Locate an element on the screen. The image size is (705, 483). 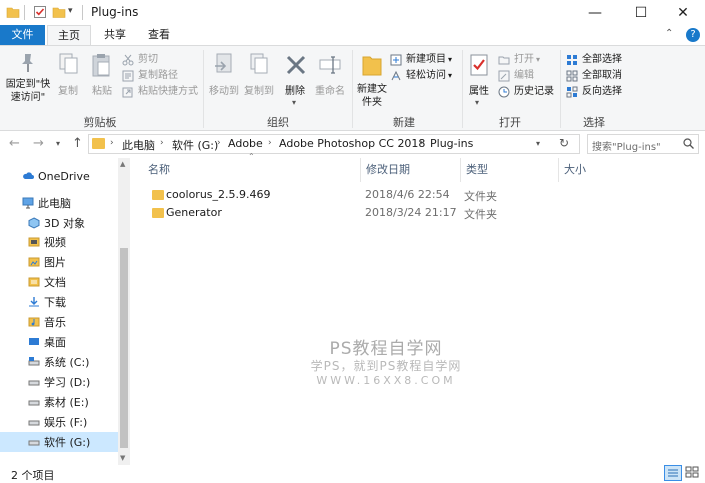
breadcrumb-photoshop: Adobe Photoshop CC 2018 is located at coordinates (352, 143).